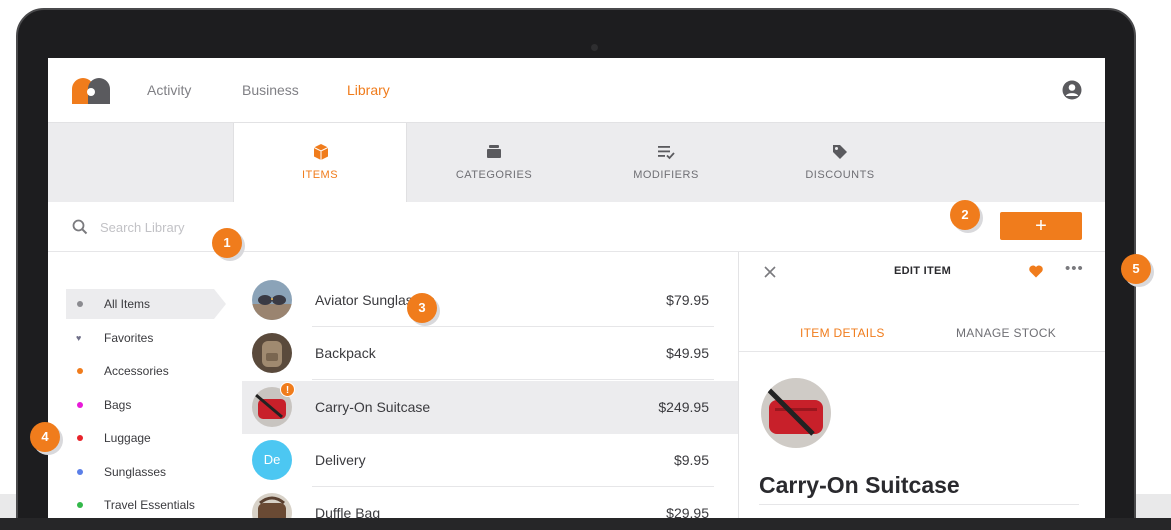 This screenshot has width=1171, height=530. I want to click on backpack-photo-icon, so click(272, 353).